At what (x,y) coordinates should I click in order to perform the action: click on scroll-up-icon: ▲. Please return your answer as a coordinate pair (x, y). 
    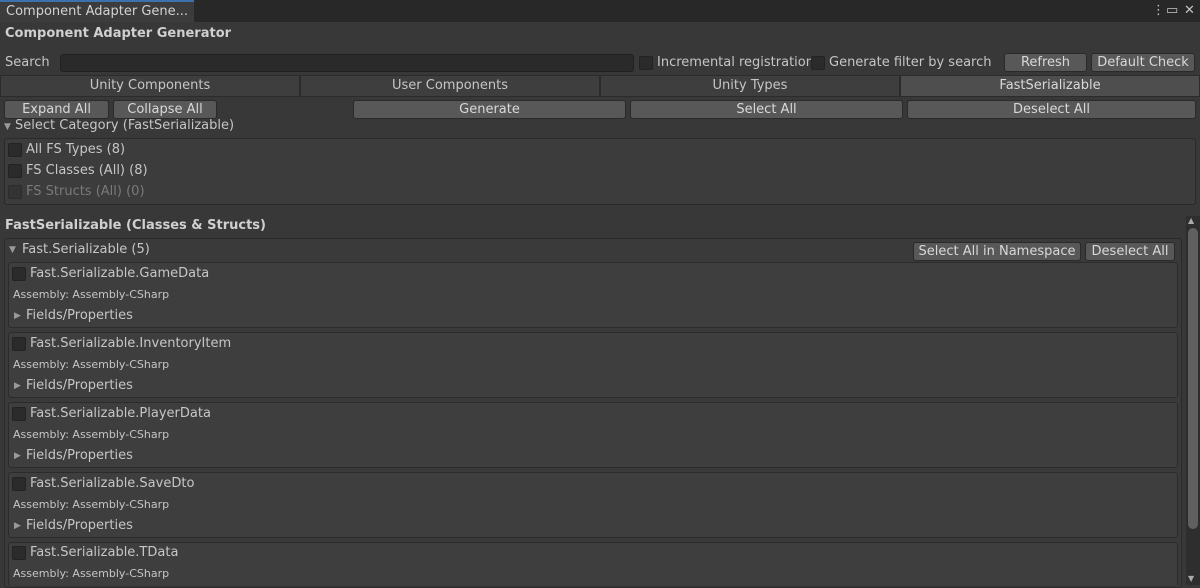
    Looking at the image, I should click on (1191, 220).